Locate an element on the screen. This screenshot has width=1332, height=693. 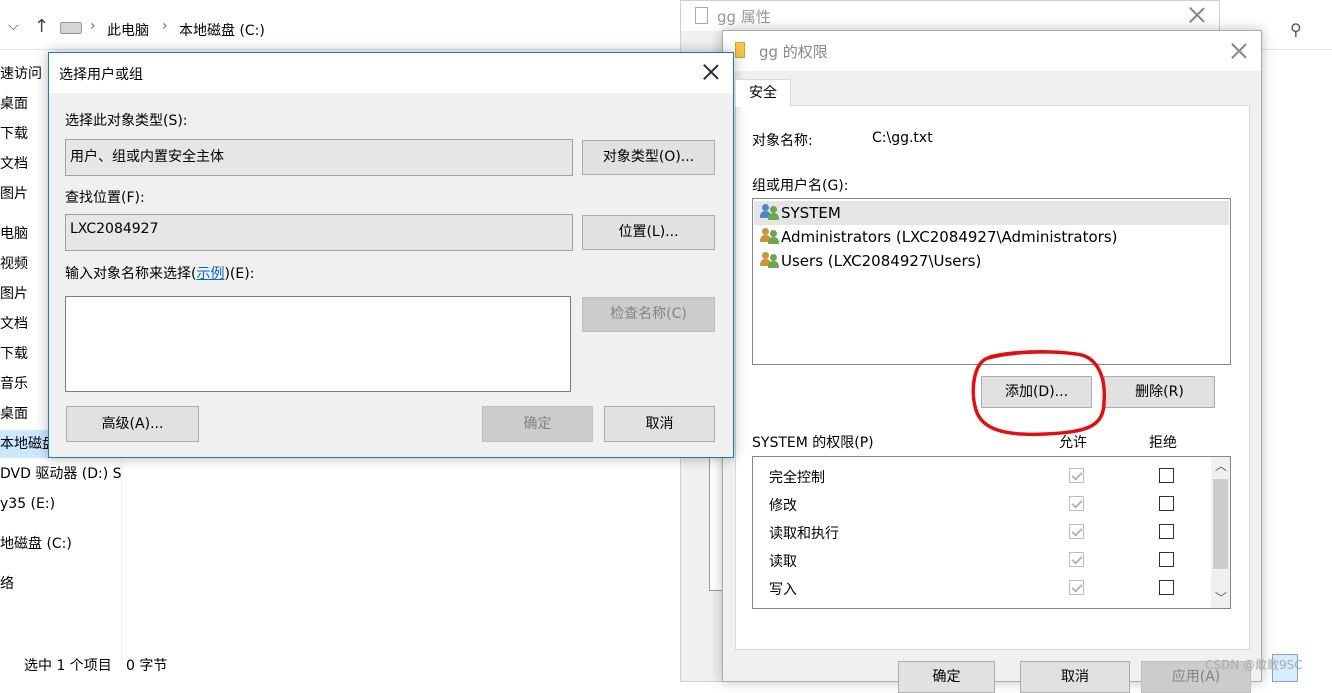
search-icon: ⚲ is located at coordinates (1296, 29).